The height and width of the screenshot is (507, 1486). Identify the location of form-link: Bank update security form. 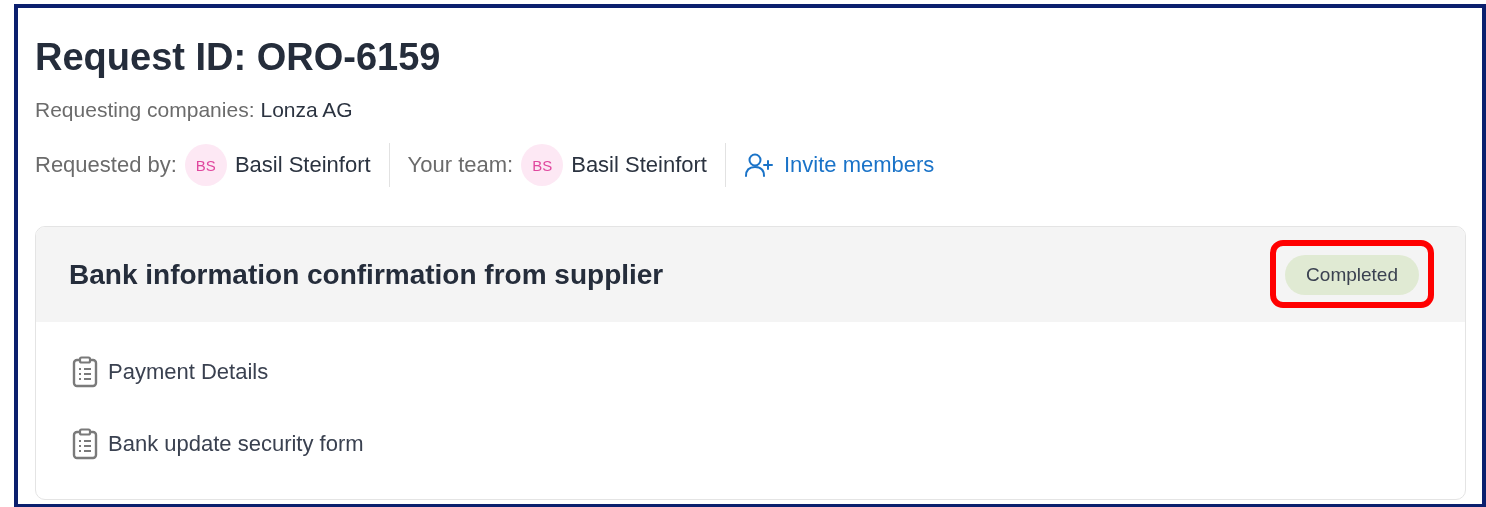
(236, 444).